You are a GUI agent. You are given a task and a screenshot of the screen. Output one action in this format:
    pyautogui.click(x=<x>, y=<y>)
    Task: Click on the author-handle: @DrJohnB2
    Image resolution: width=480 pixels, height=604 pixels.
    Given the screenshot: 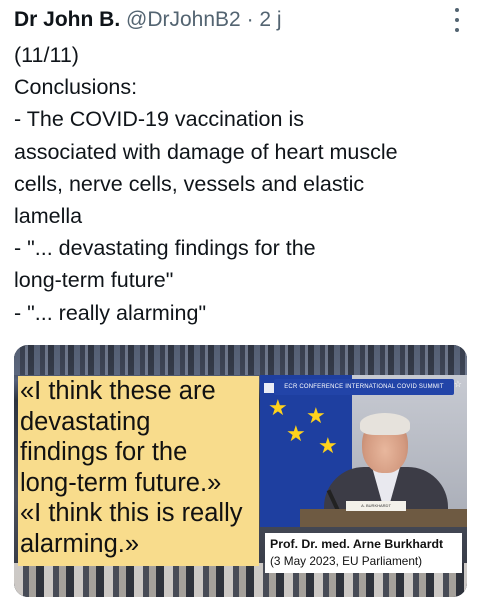 What is the action you would take?
    pyautogui.click(x=183, y=19)
    